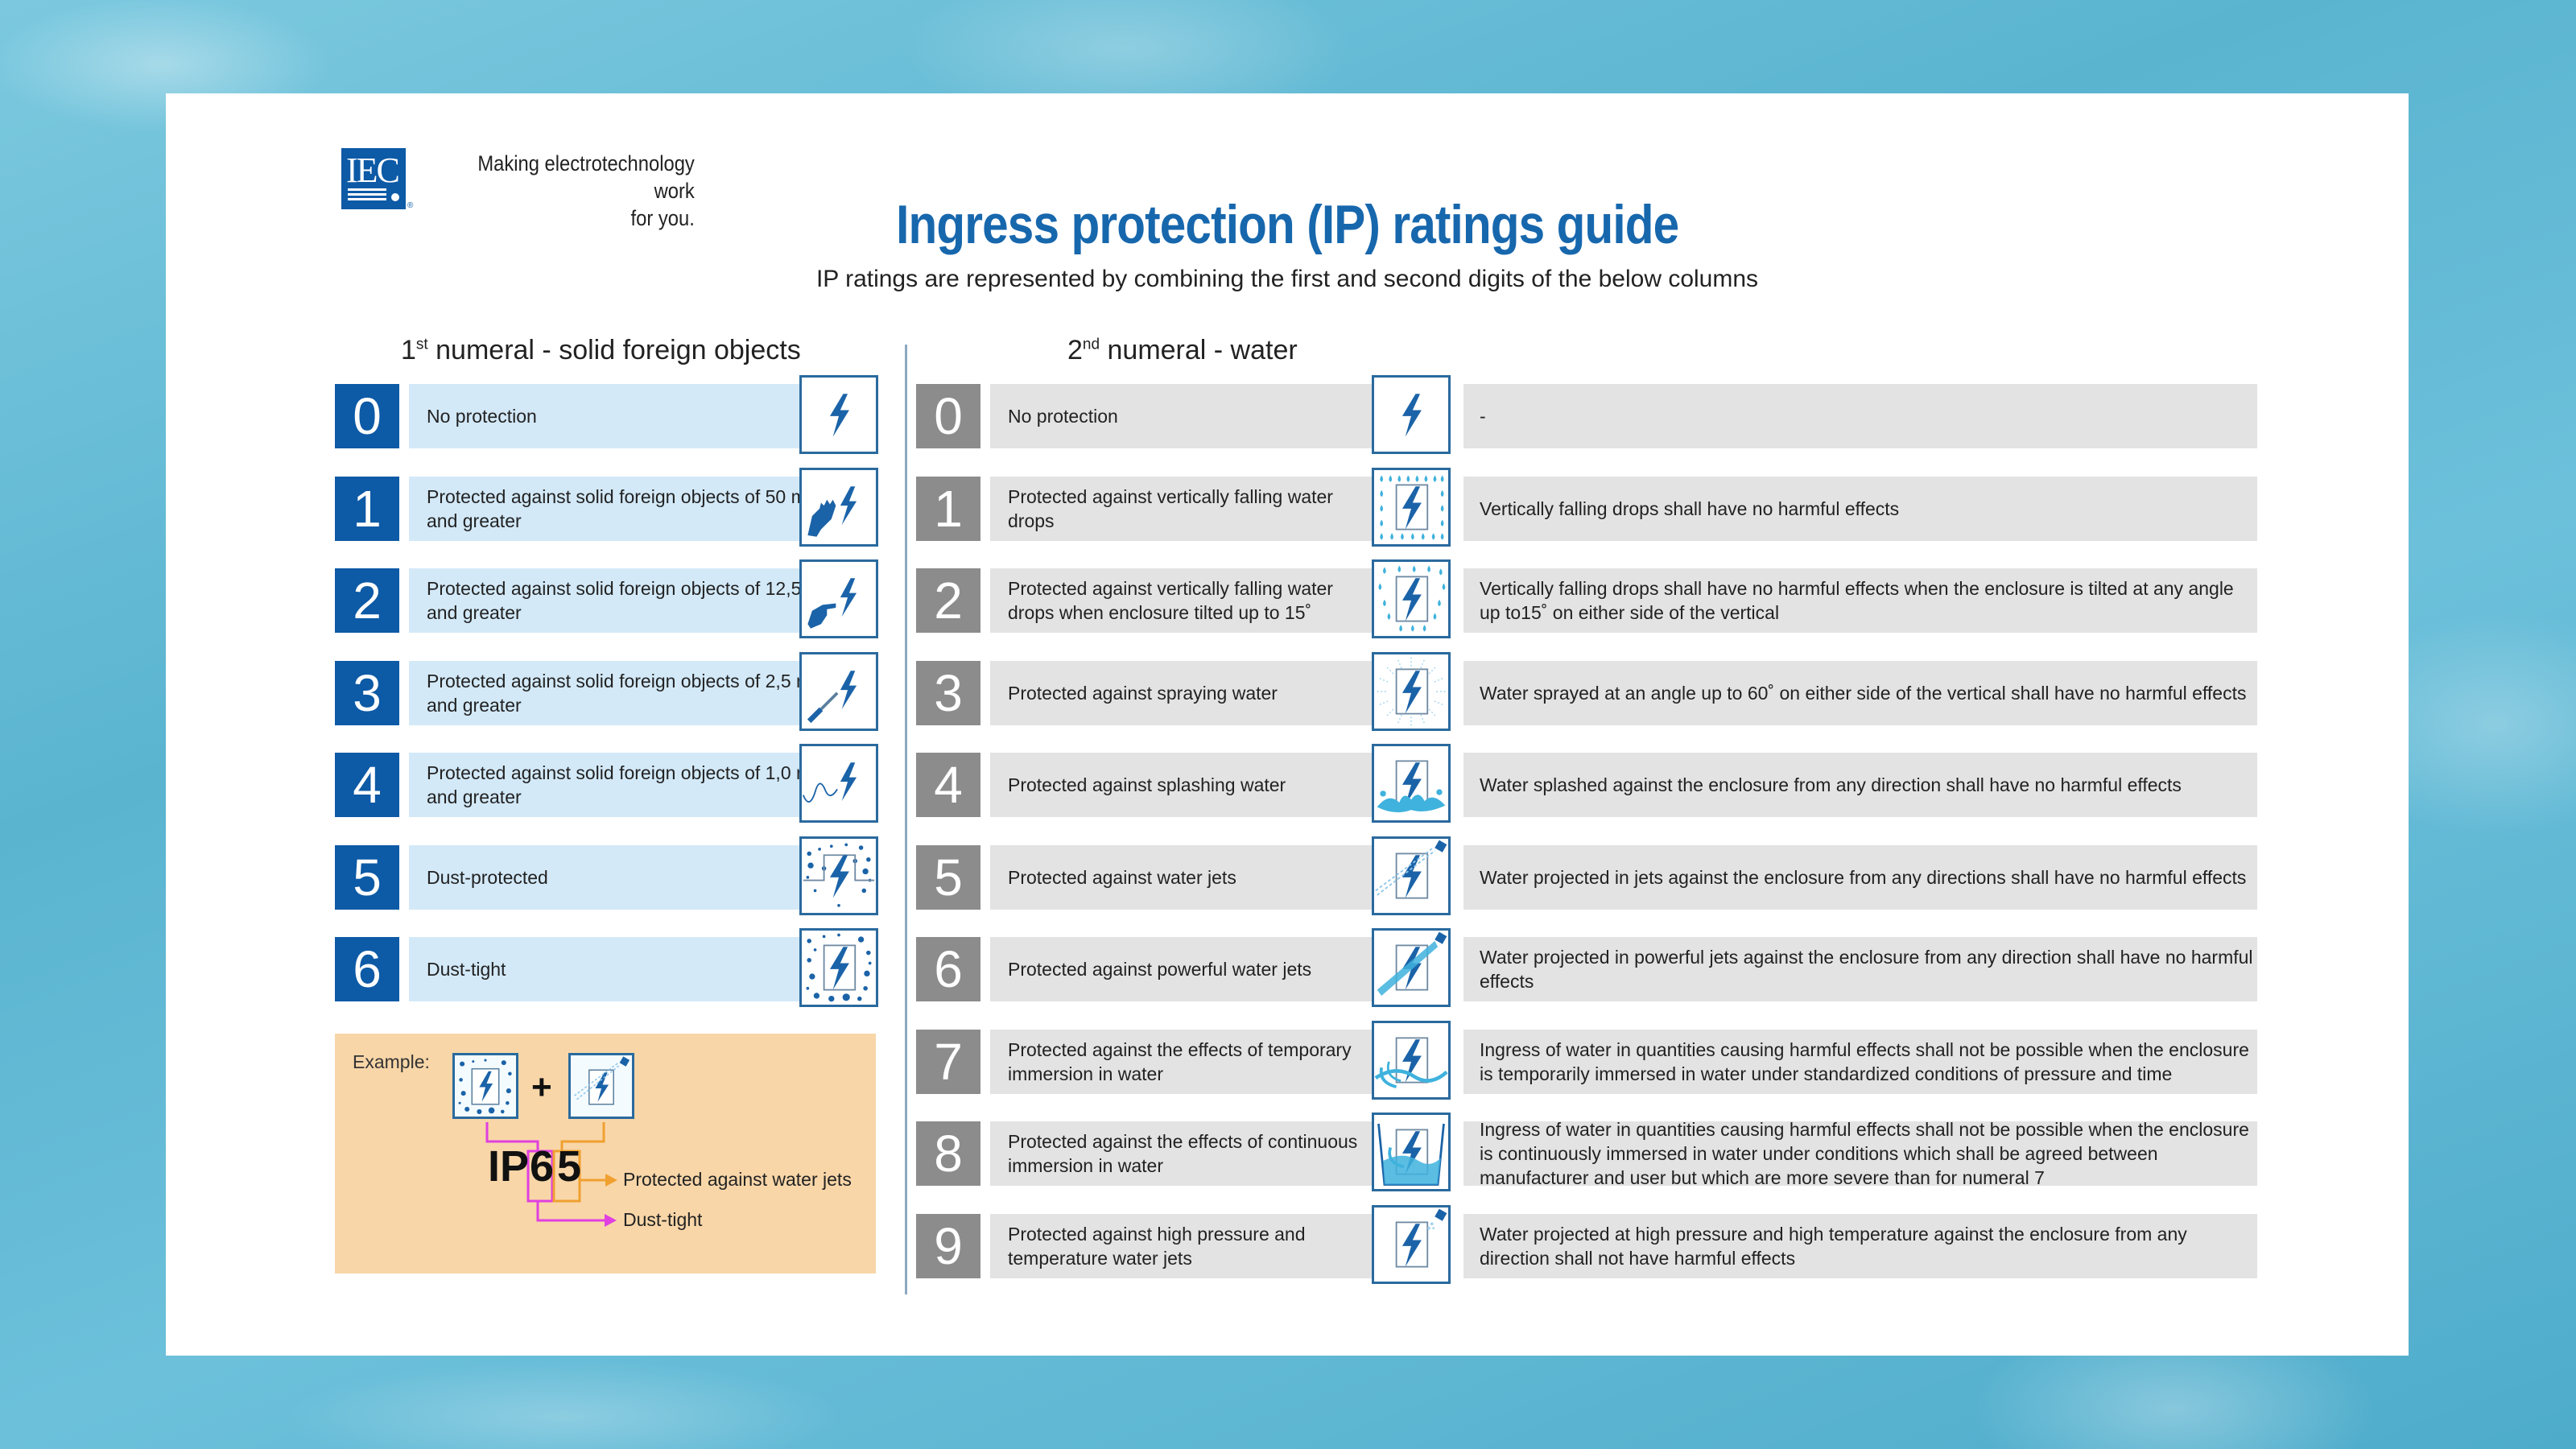 This screenshot has width=2576, height=1449. I want to click on ip-second-digit: 5, so click(569, 1166).